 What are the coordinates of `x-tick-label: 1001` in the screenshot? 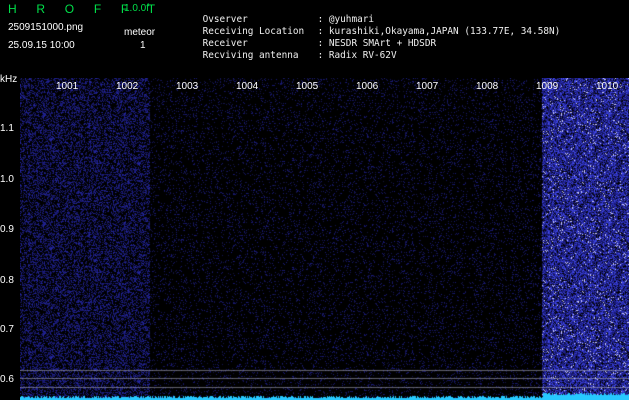 It's located at (67, 86).